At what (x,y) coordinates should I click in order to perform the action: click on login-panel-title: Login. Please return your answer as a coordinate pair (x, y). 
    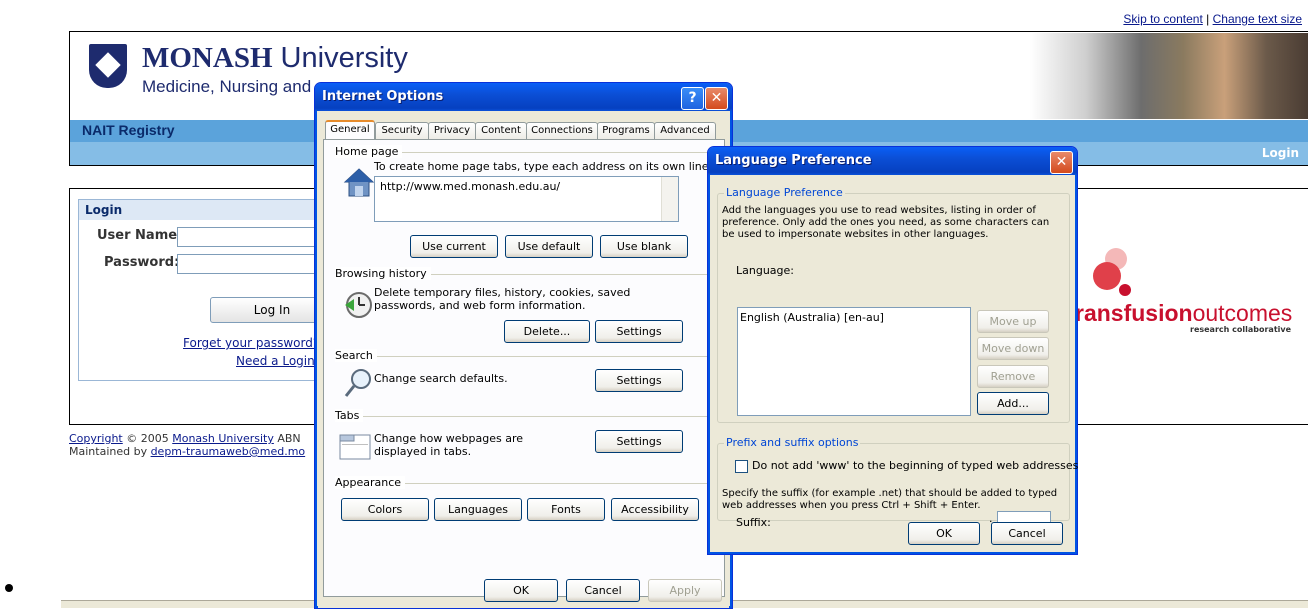
    Looking at the image, I should click on (104, 210).